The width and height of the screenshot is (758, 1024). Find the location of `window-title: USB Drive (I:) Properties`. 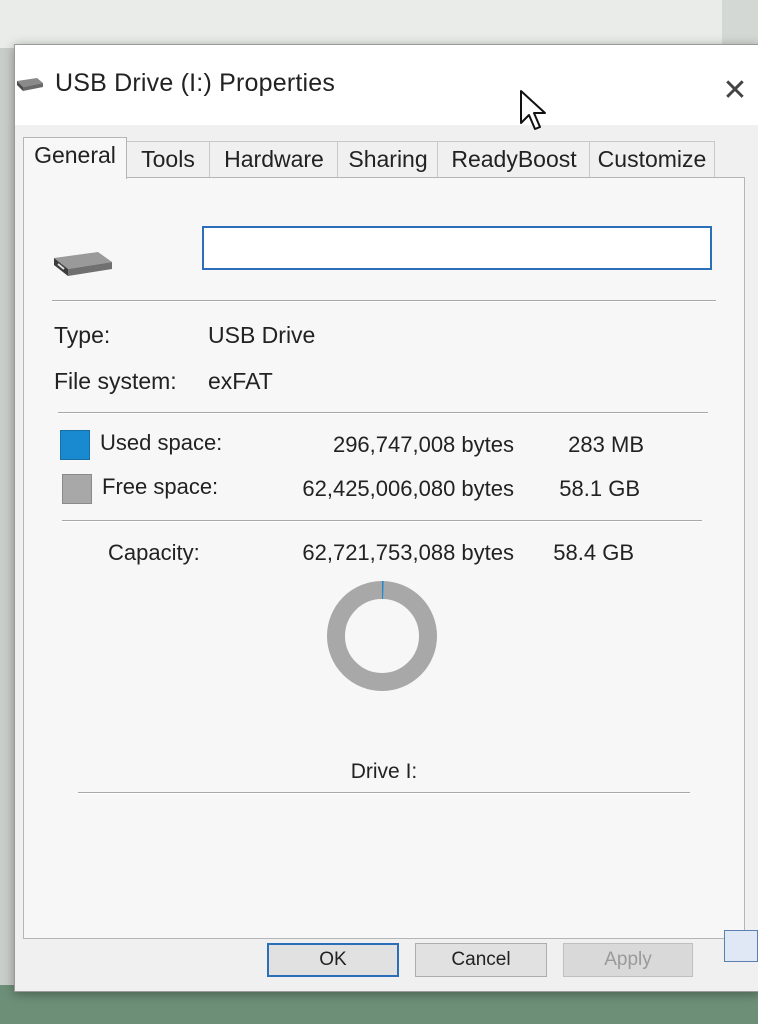

window-title: USB Drive (I:) Properties is located at coordinates (195, 83).